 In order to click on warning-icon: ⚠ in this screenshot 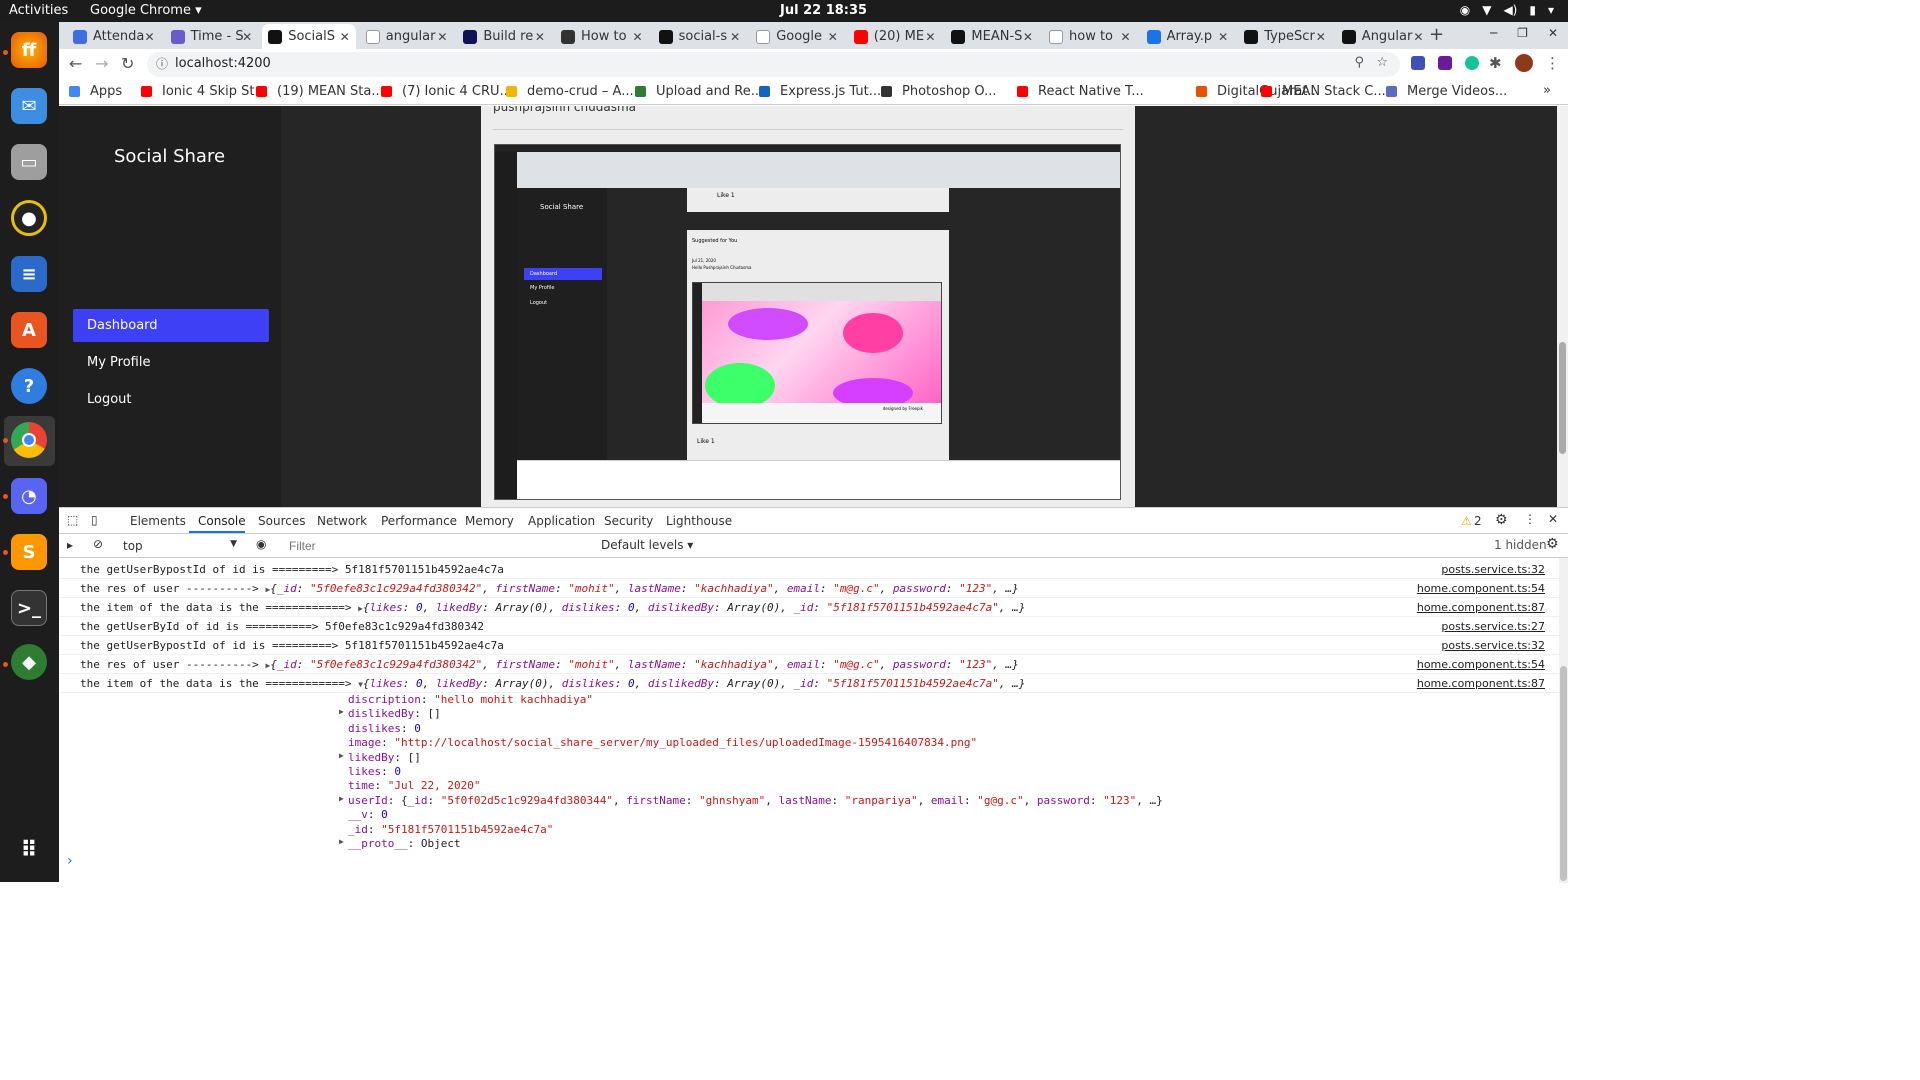, I will do `click(1466, 521)`.